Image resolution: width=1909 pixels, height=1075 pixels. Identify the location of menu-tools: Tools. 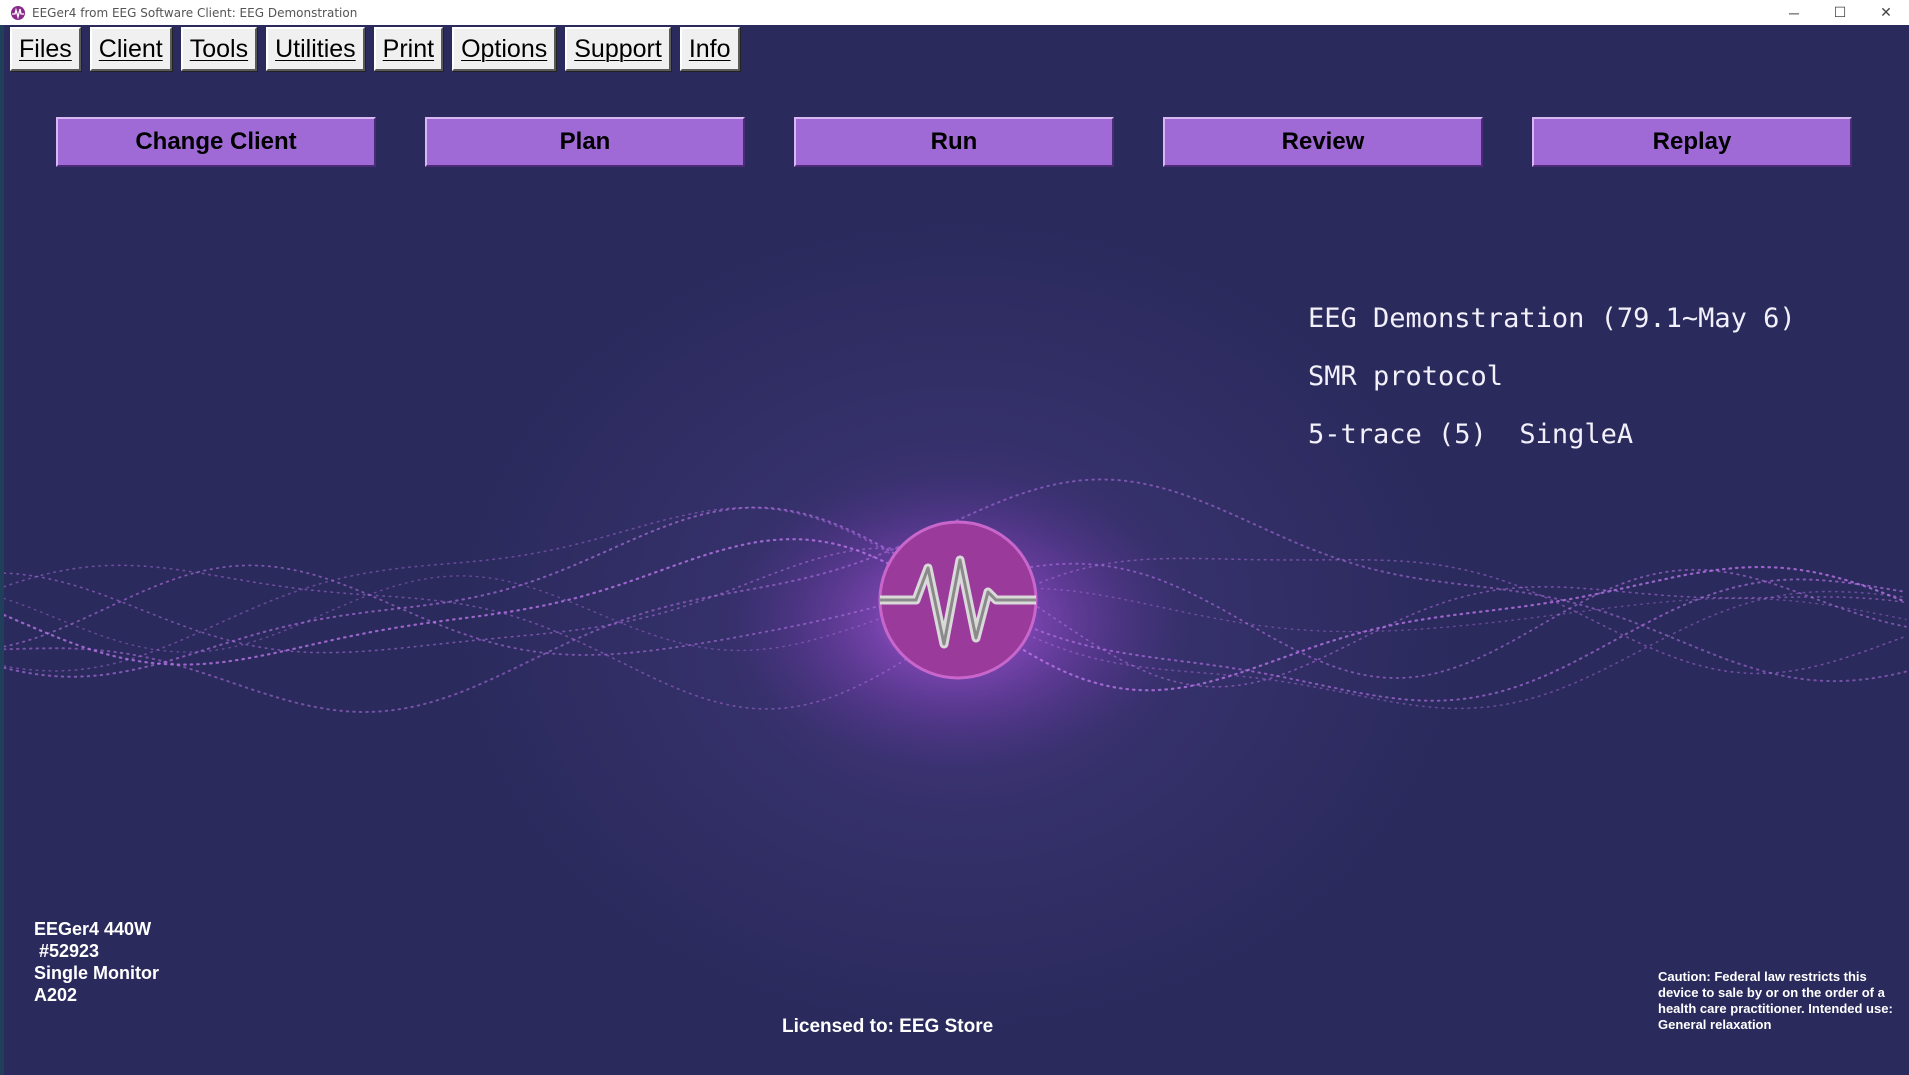
(219, 49).